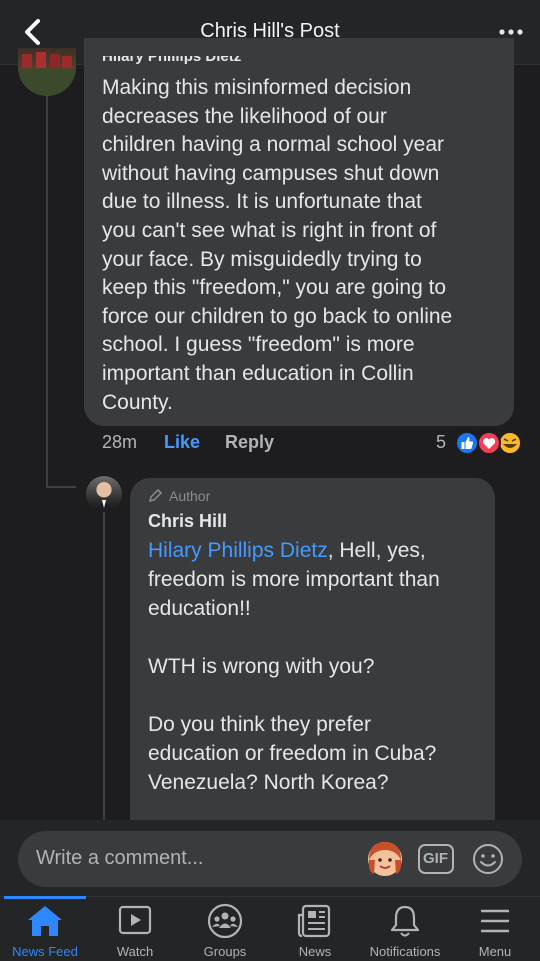  What do you see at coordinates (47, 291) in the screenshot?
I see `thread-line-vertical` at bounding box center [47, 291].